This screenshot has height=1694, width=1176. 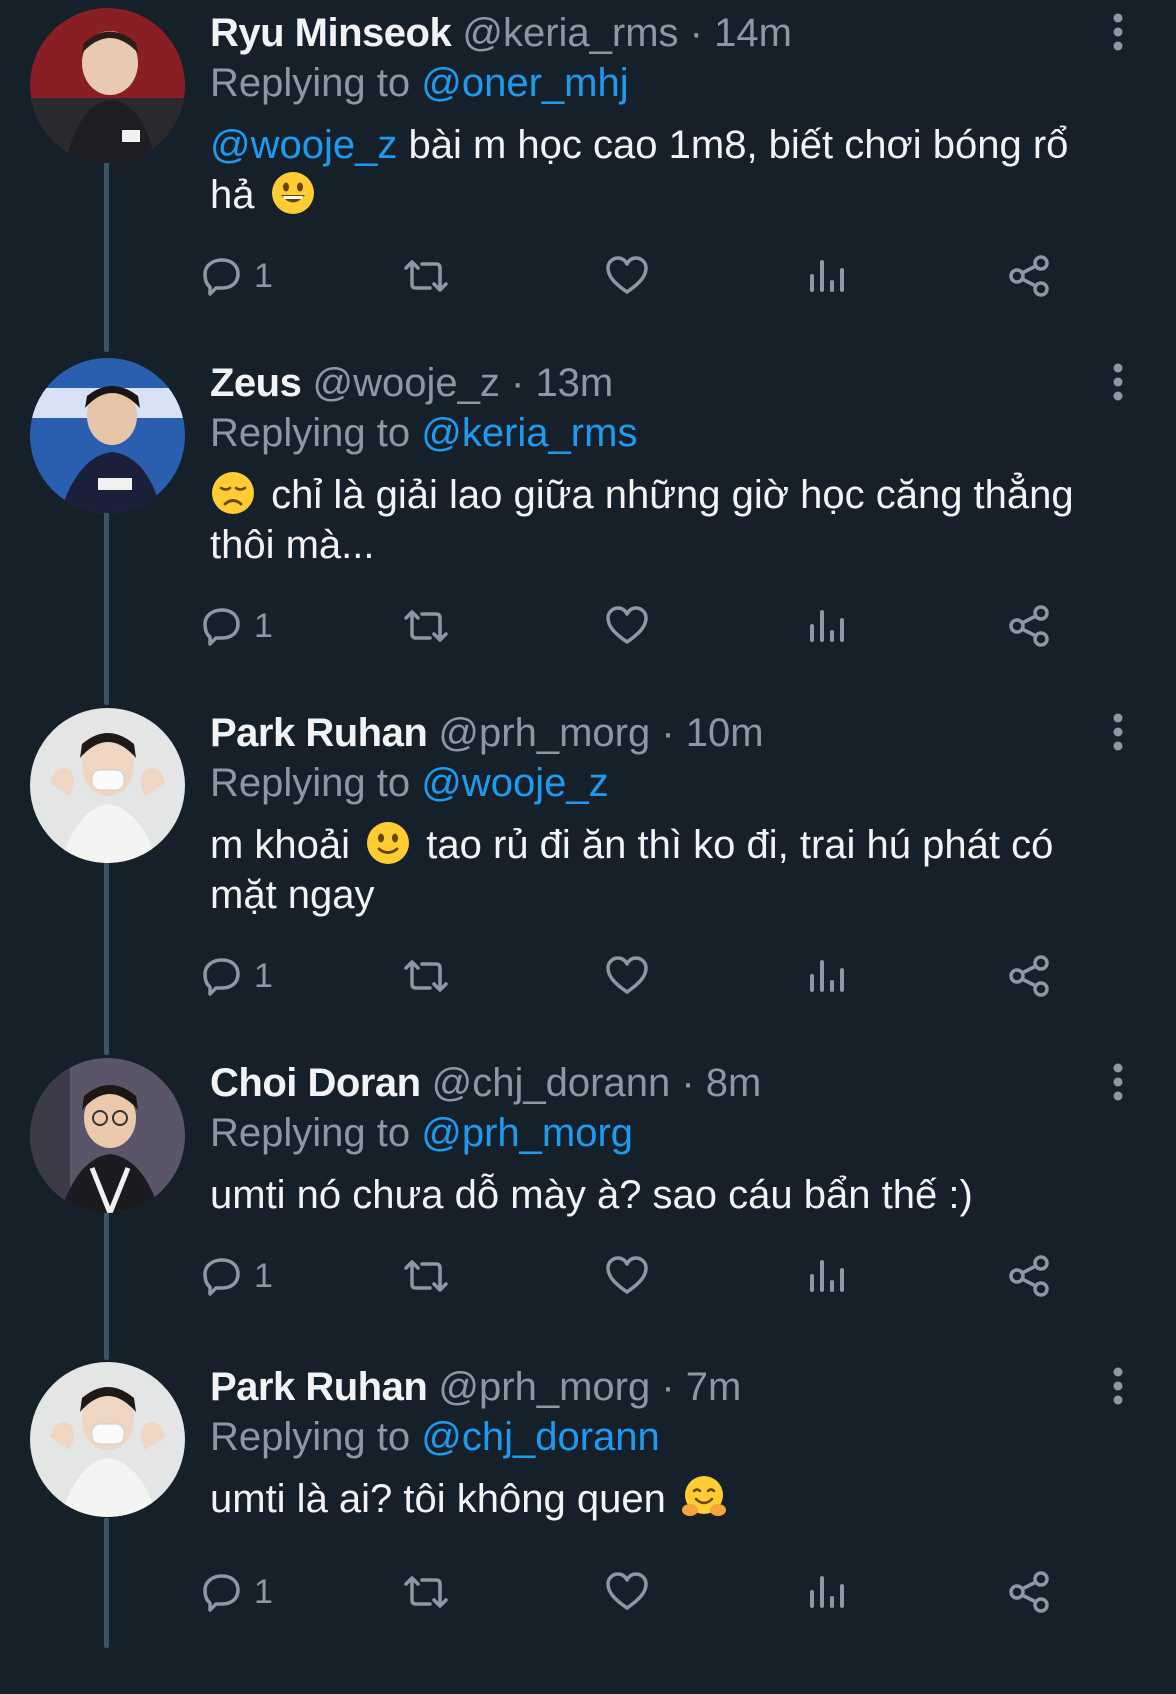 I want to click on author-name: Ryu Minseok, so click(x=331, y=33).